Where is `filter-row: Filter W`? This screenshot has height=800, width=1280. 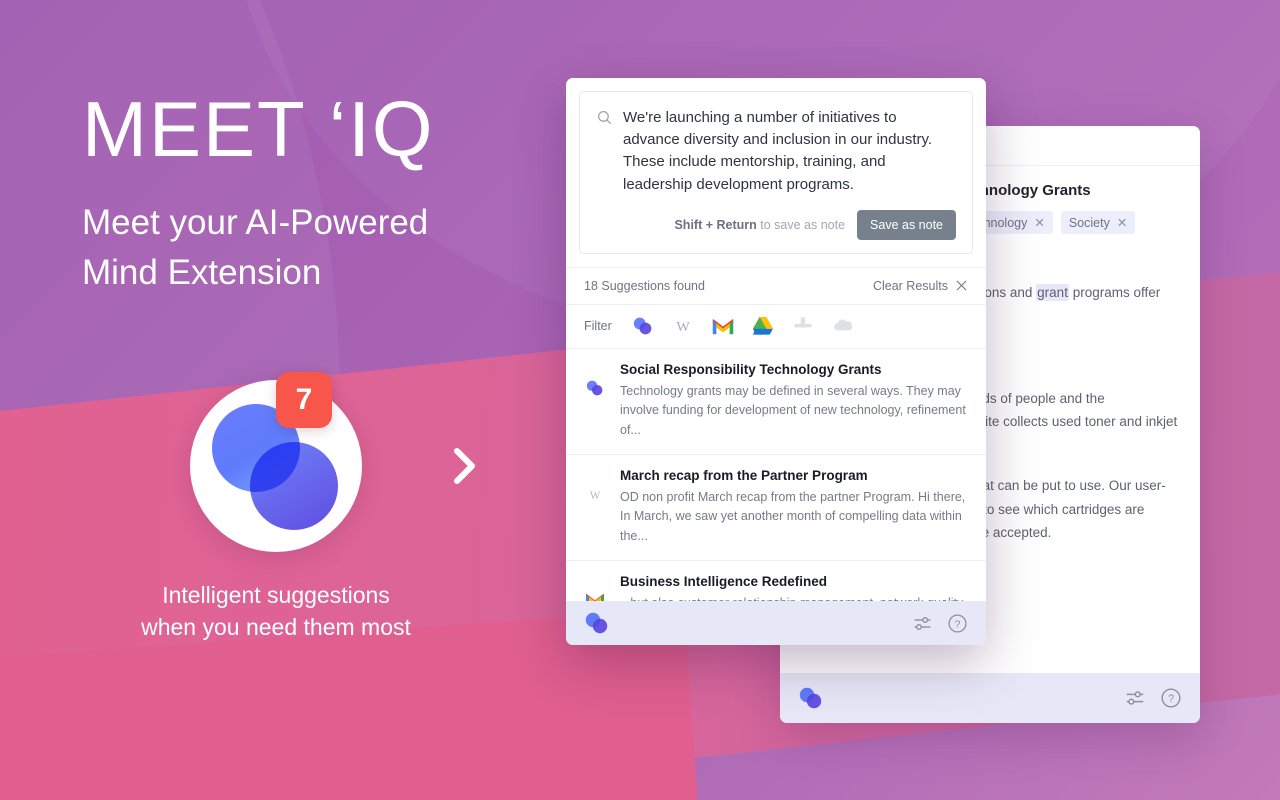 filter-row: Filter W is located at coordinates (776, 327).